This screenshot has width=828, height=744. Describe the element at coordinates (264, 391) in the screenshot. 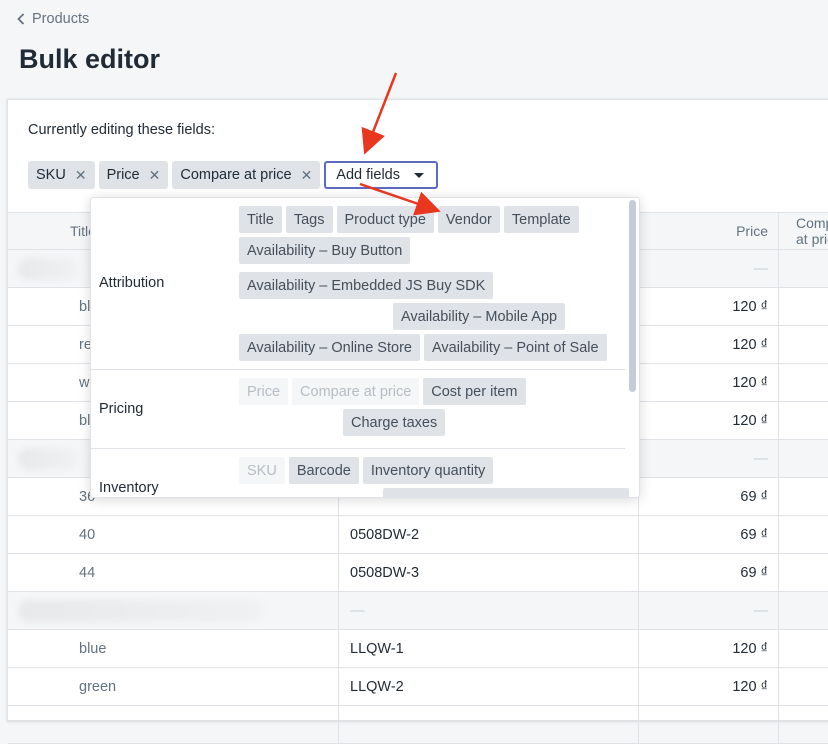

I see `field-option-price: Price` at that location.